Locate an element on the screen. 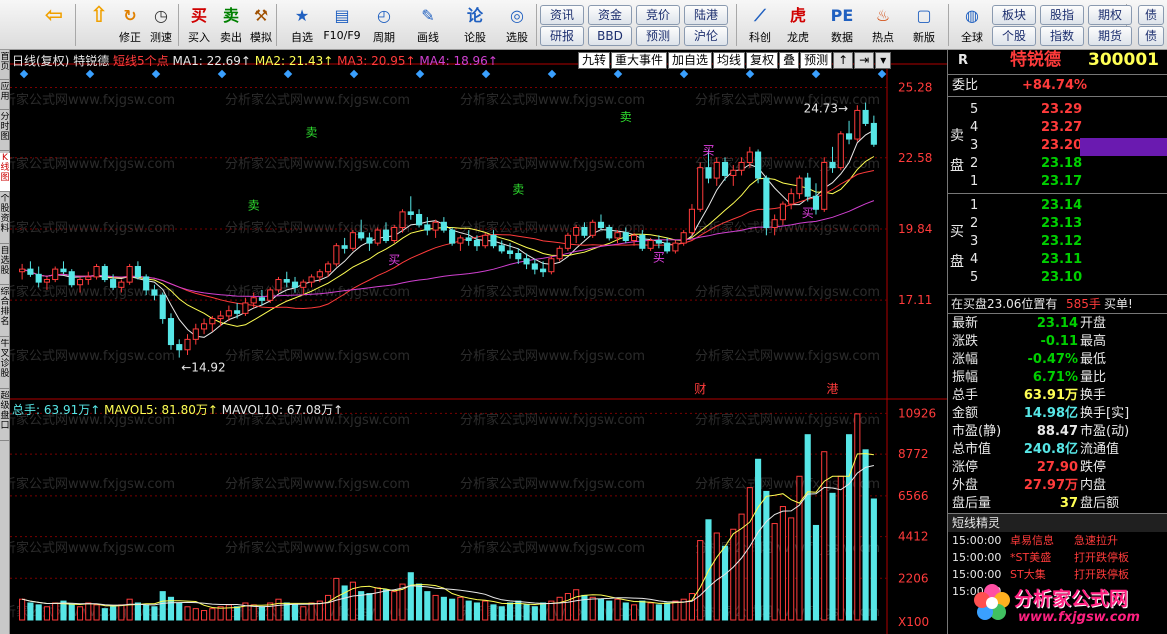  toolbar-small-button: 期货 is located at coordinates (1110, 36).